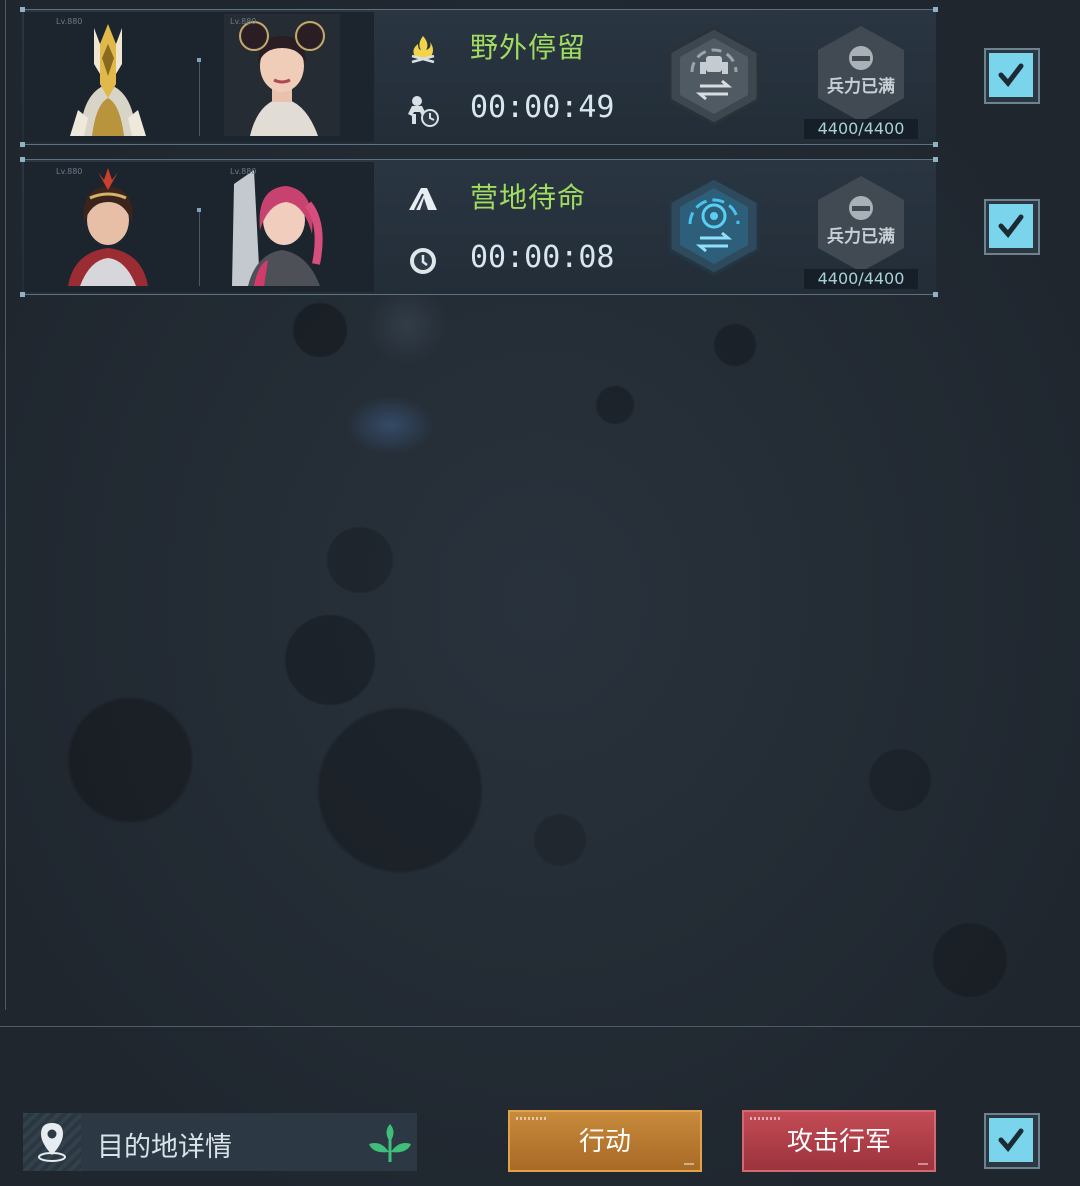 The width and height of the screenshot is (1080, 1186). I want to click on hero-portrait-warrior-princess: Lv.880, so click(108, 225).